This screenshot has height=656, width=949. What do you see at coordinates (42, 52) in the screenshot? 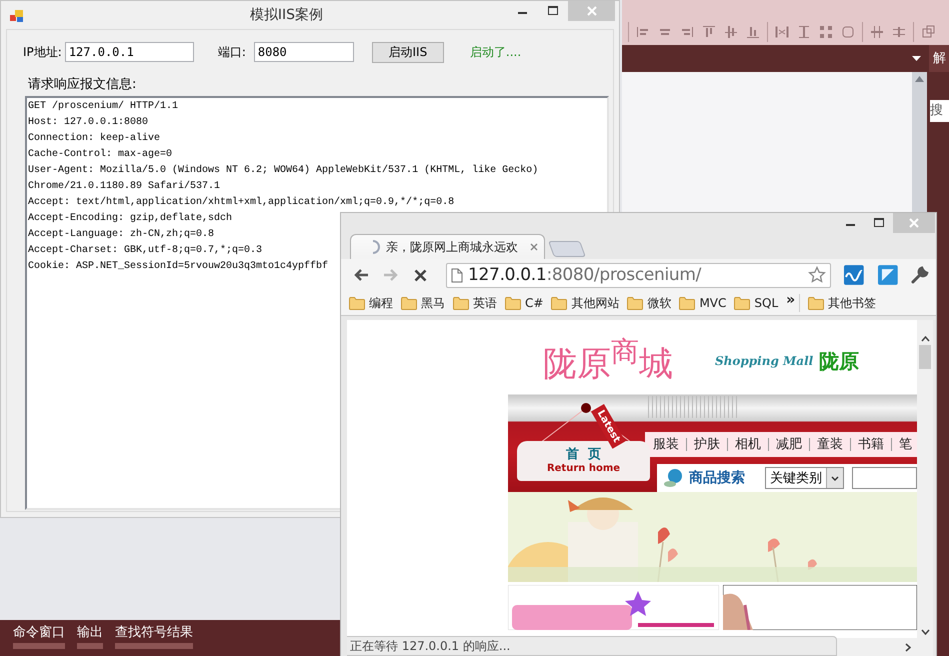
I see `ip-label: IP地址:` at bounding box center [42, 52].